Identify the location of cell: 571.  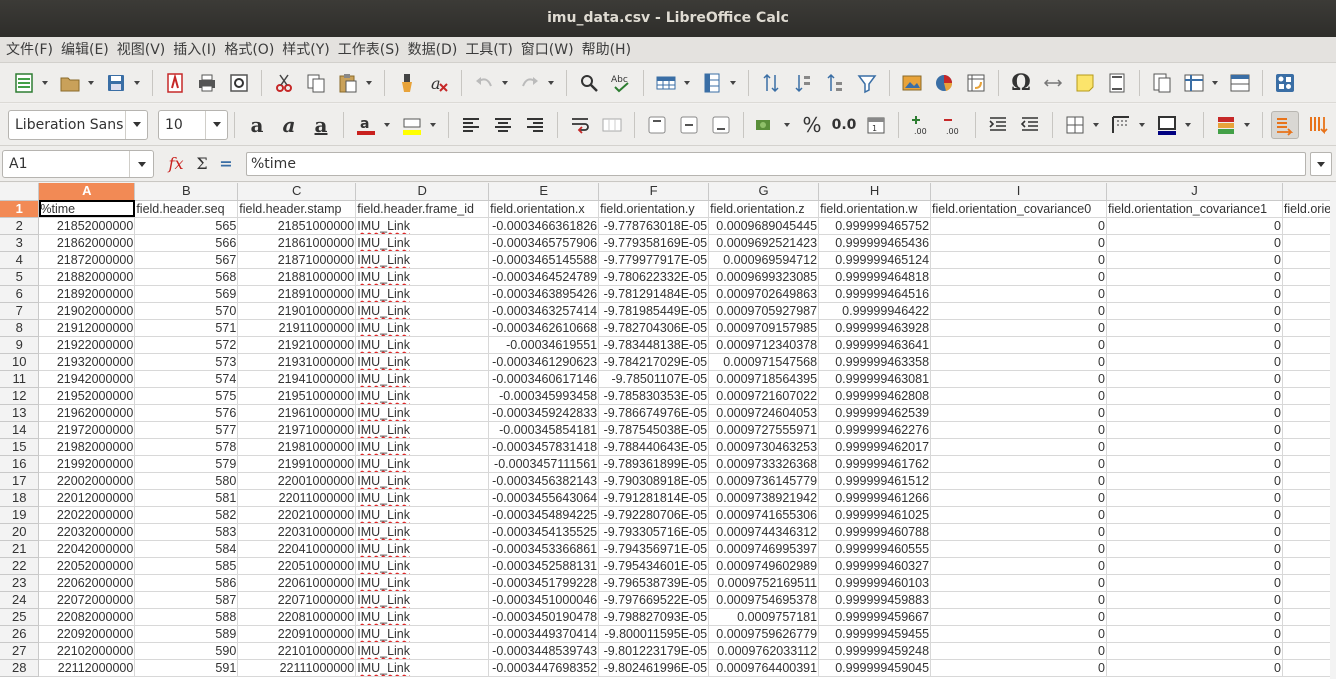
(186, 328).